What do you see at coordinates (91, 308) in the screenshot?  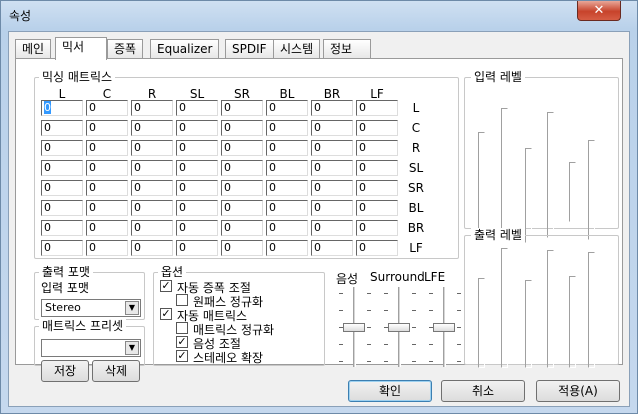 I see `input-format-select: Stereo ▼` at bounding box center [91, 308].